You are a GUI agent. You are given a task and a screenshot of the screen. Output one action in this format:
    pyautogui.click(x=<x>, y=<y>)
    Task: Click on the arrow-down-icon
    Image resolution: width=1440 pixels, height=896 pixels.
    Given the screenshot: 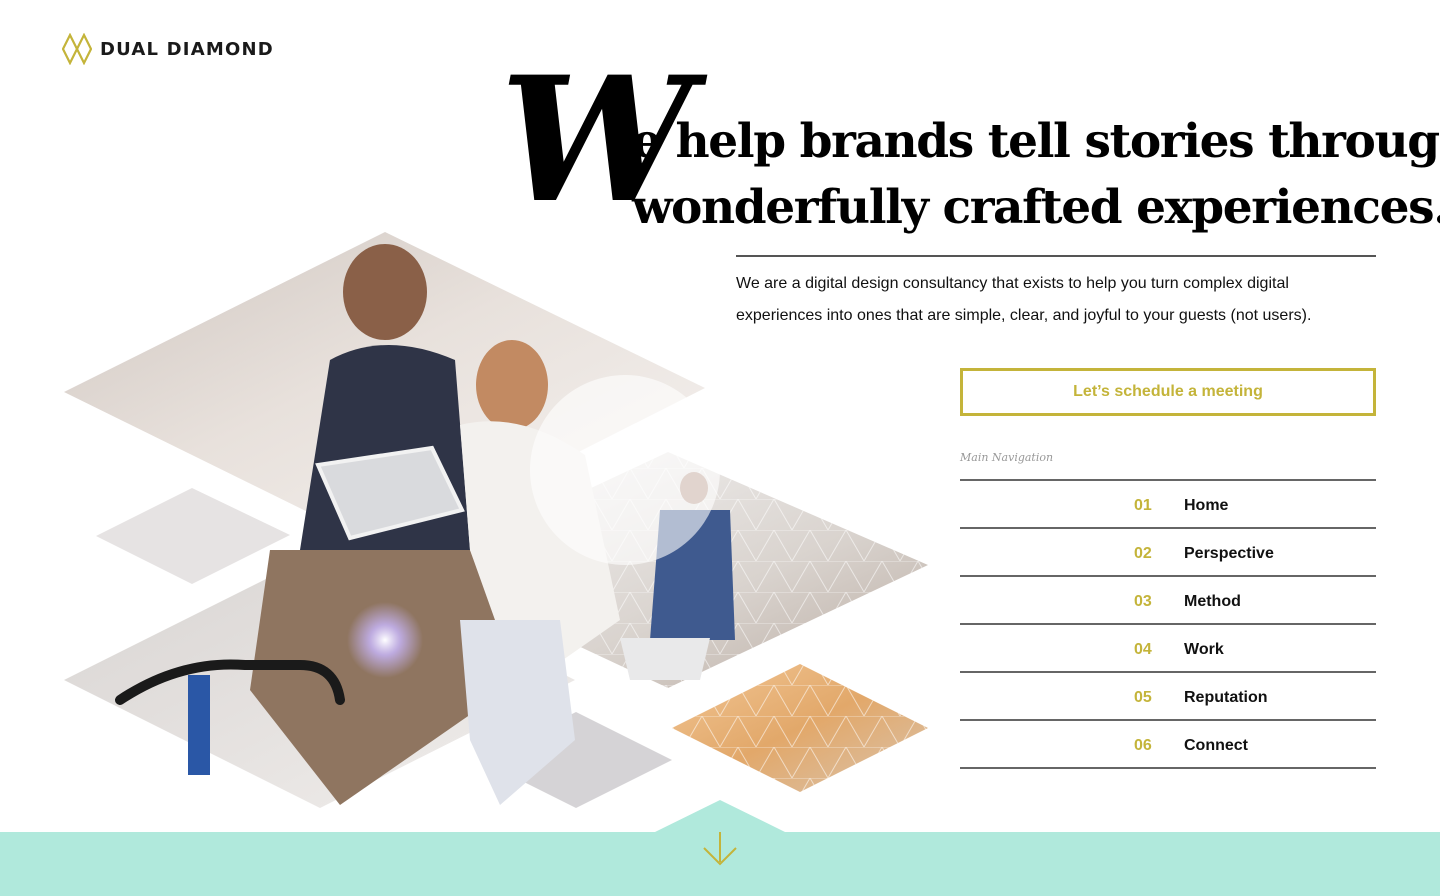 What is the action you would take?
    pyautogui.click(x=720, y=849)
    